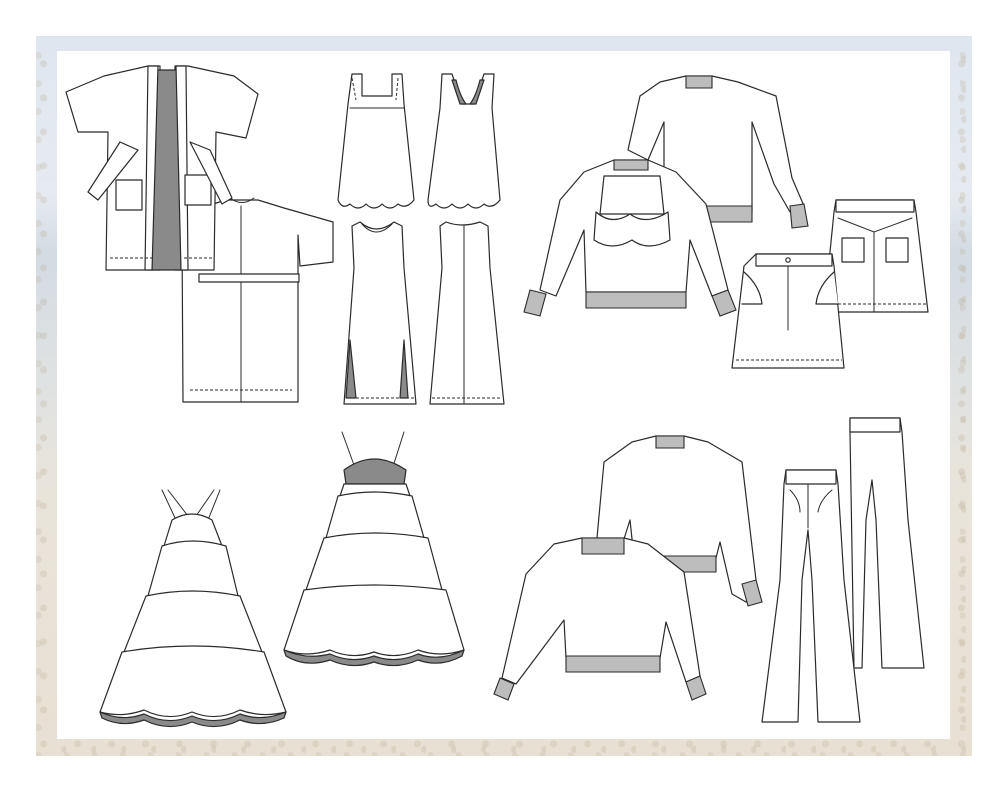  What do you see at coordinates (464, 141) in the screenshot?
I see `lace-strap-top-back-icon` at bounding box center [464, 141].